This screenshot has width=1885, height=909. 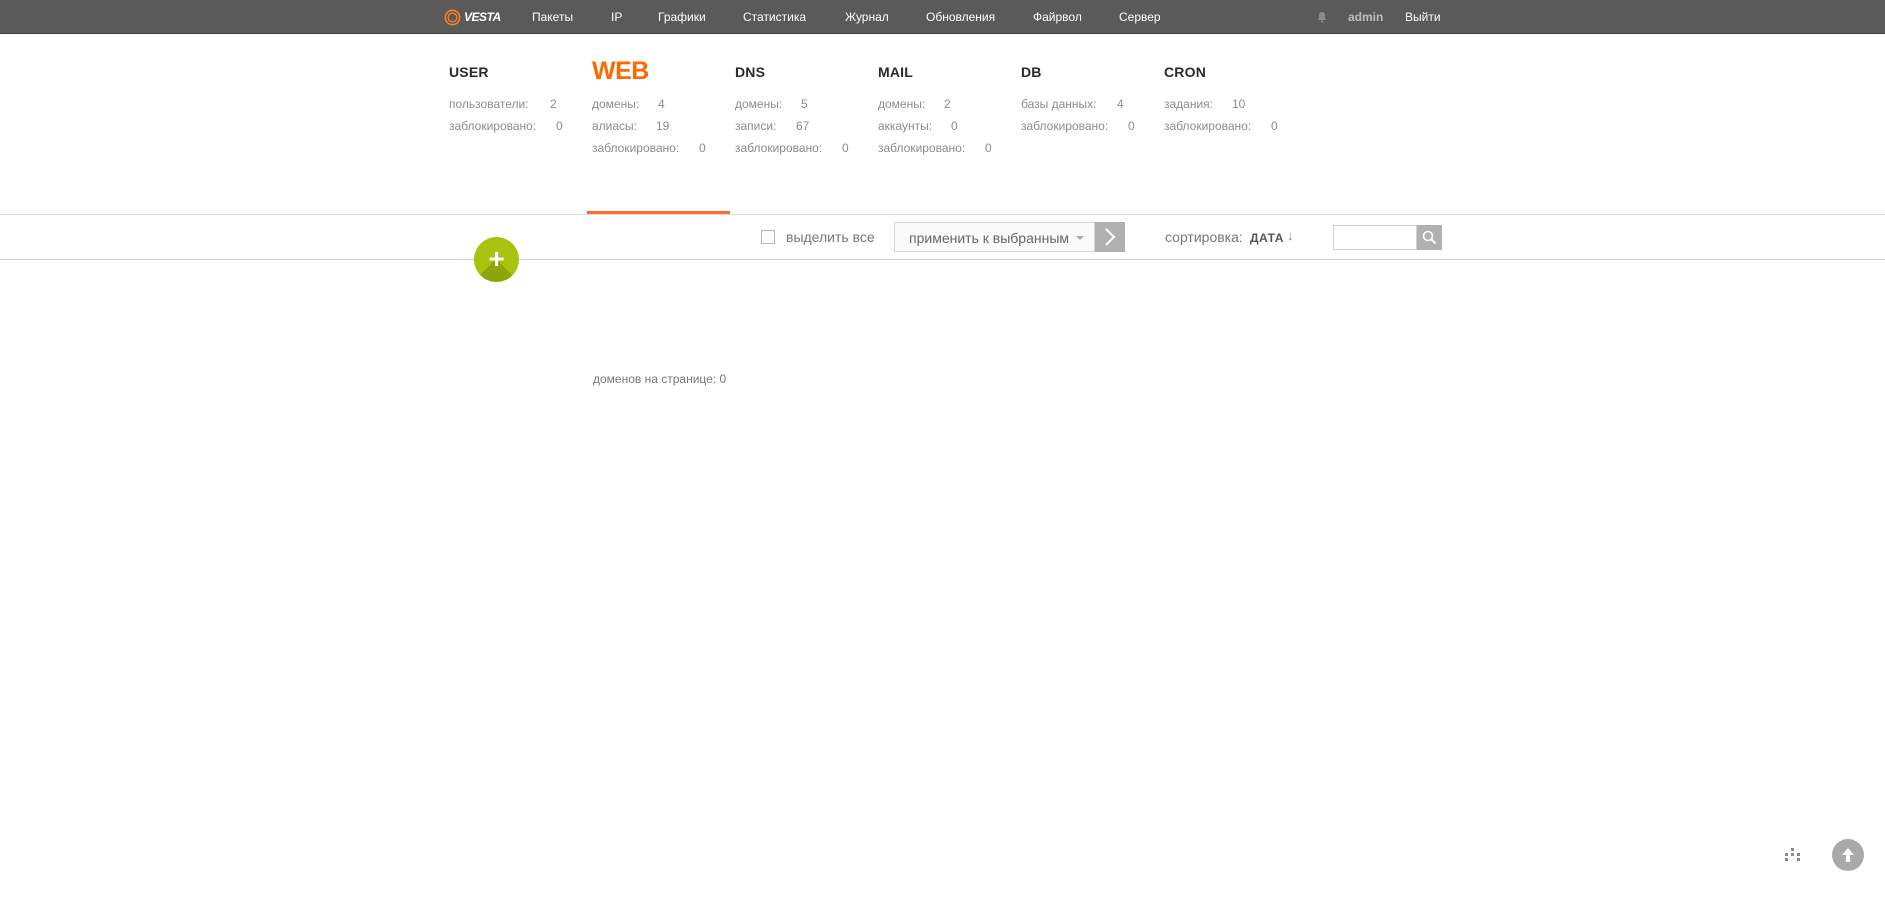 I want to click on stat-label: аккаунты:, so click(x=905, y=126).